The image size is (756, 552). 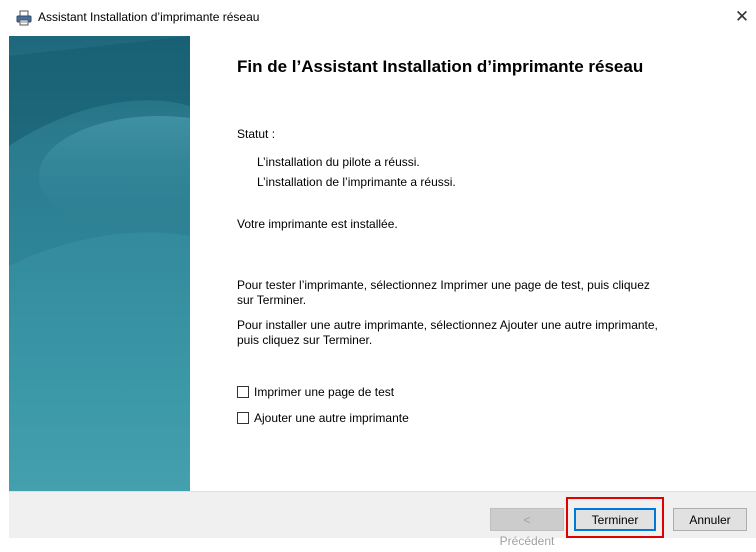 What do you see at coordinates (331, 418) in the screenshot?
I see `checkbox-label: Ajouter une autre imprimante` at bounding box center [331, 418].